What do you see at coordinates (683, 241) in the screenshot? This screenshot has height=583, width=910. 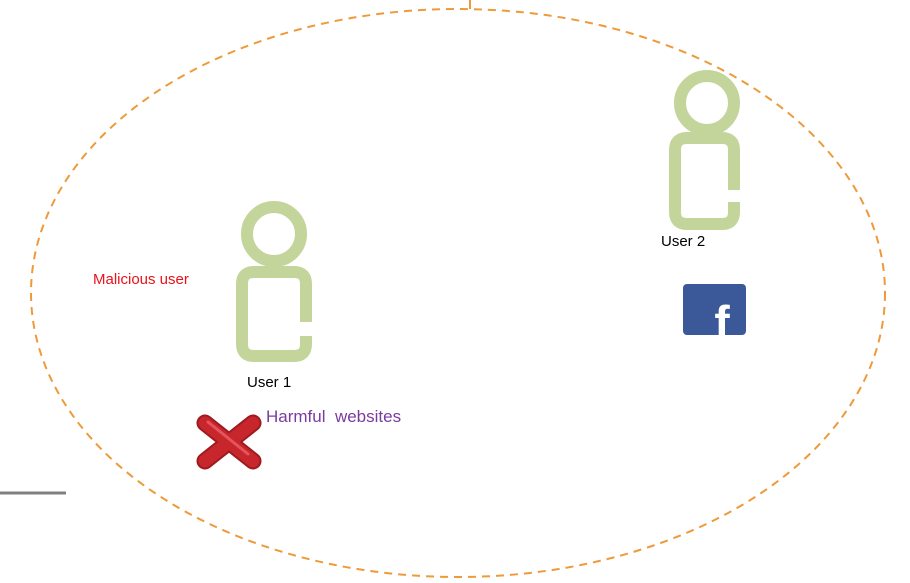 I see `user-2-label: User 2` at bounding box center [683, 241].